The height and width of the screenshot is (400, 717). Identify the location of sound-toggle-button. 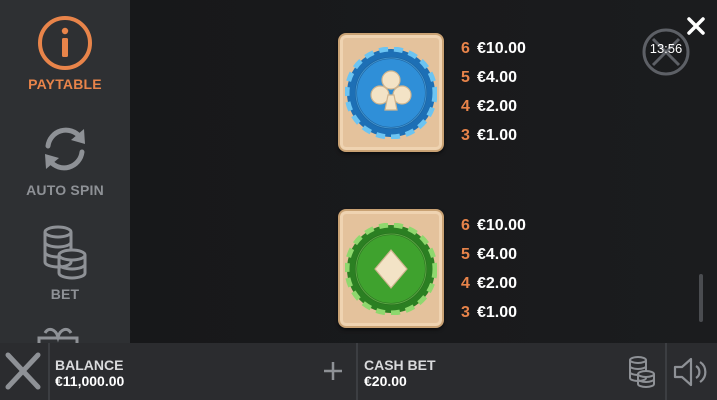
(691, 372).